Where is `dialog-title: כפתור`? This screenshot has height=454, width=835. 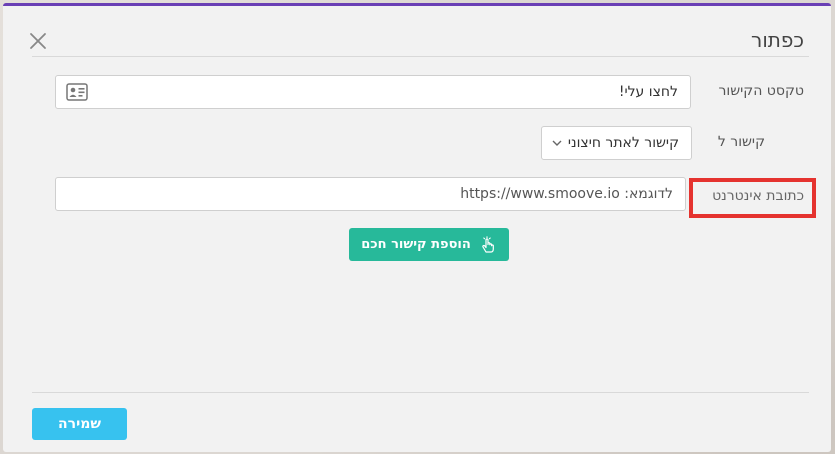
dialog-title: כפתור is located at coordinates (777, 40).